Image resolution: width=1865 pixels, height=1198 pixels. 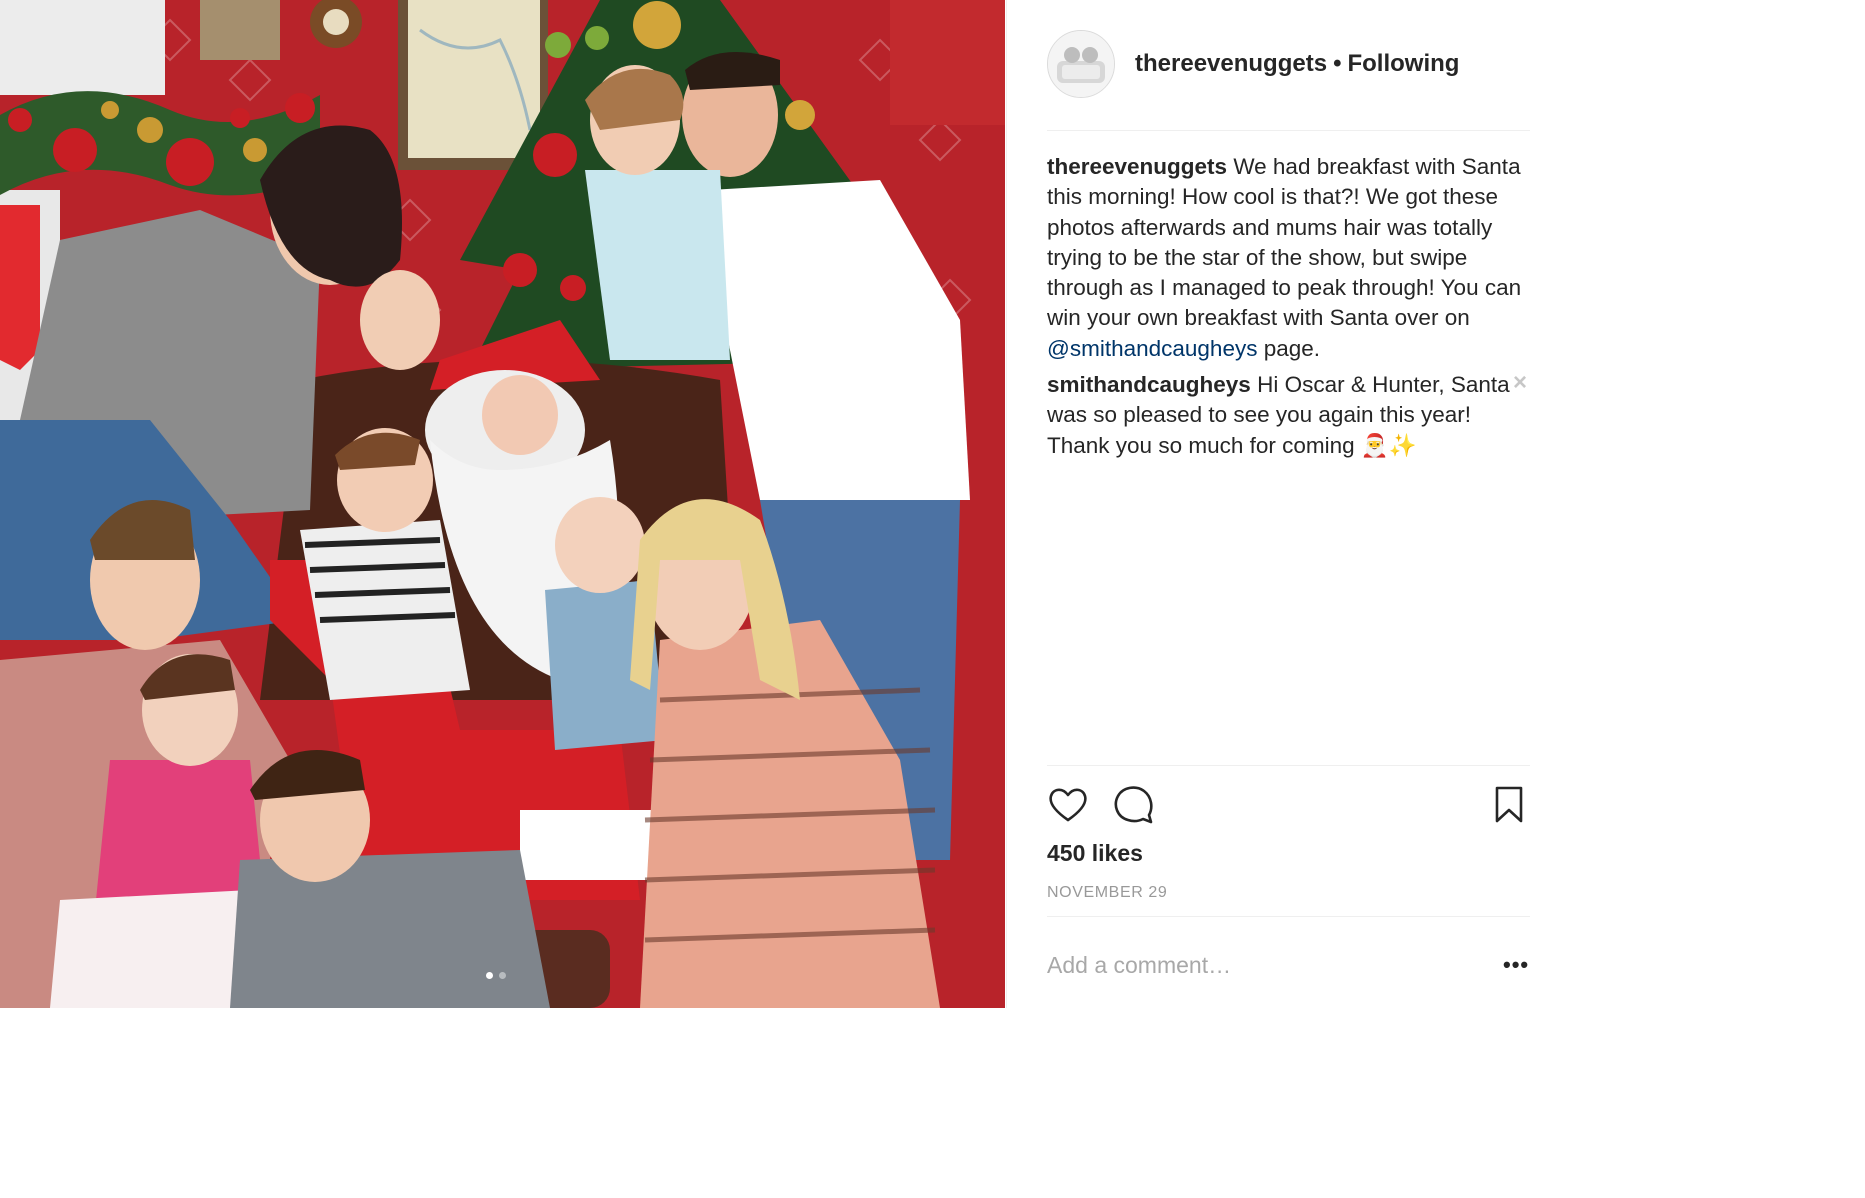 What do you see at coordinates (1288, 80) in the screenshot?
I see `post-header: thereevenuggets • Following` at bounding box center [1288, 80].